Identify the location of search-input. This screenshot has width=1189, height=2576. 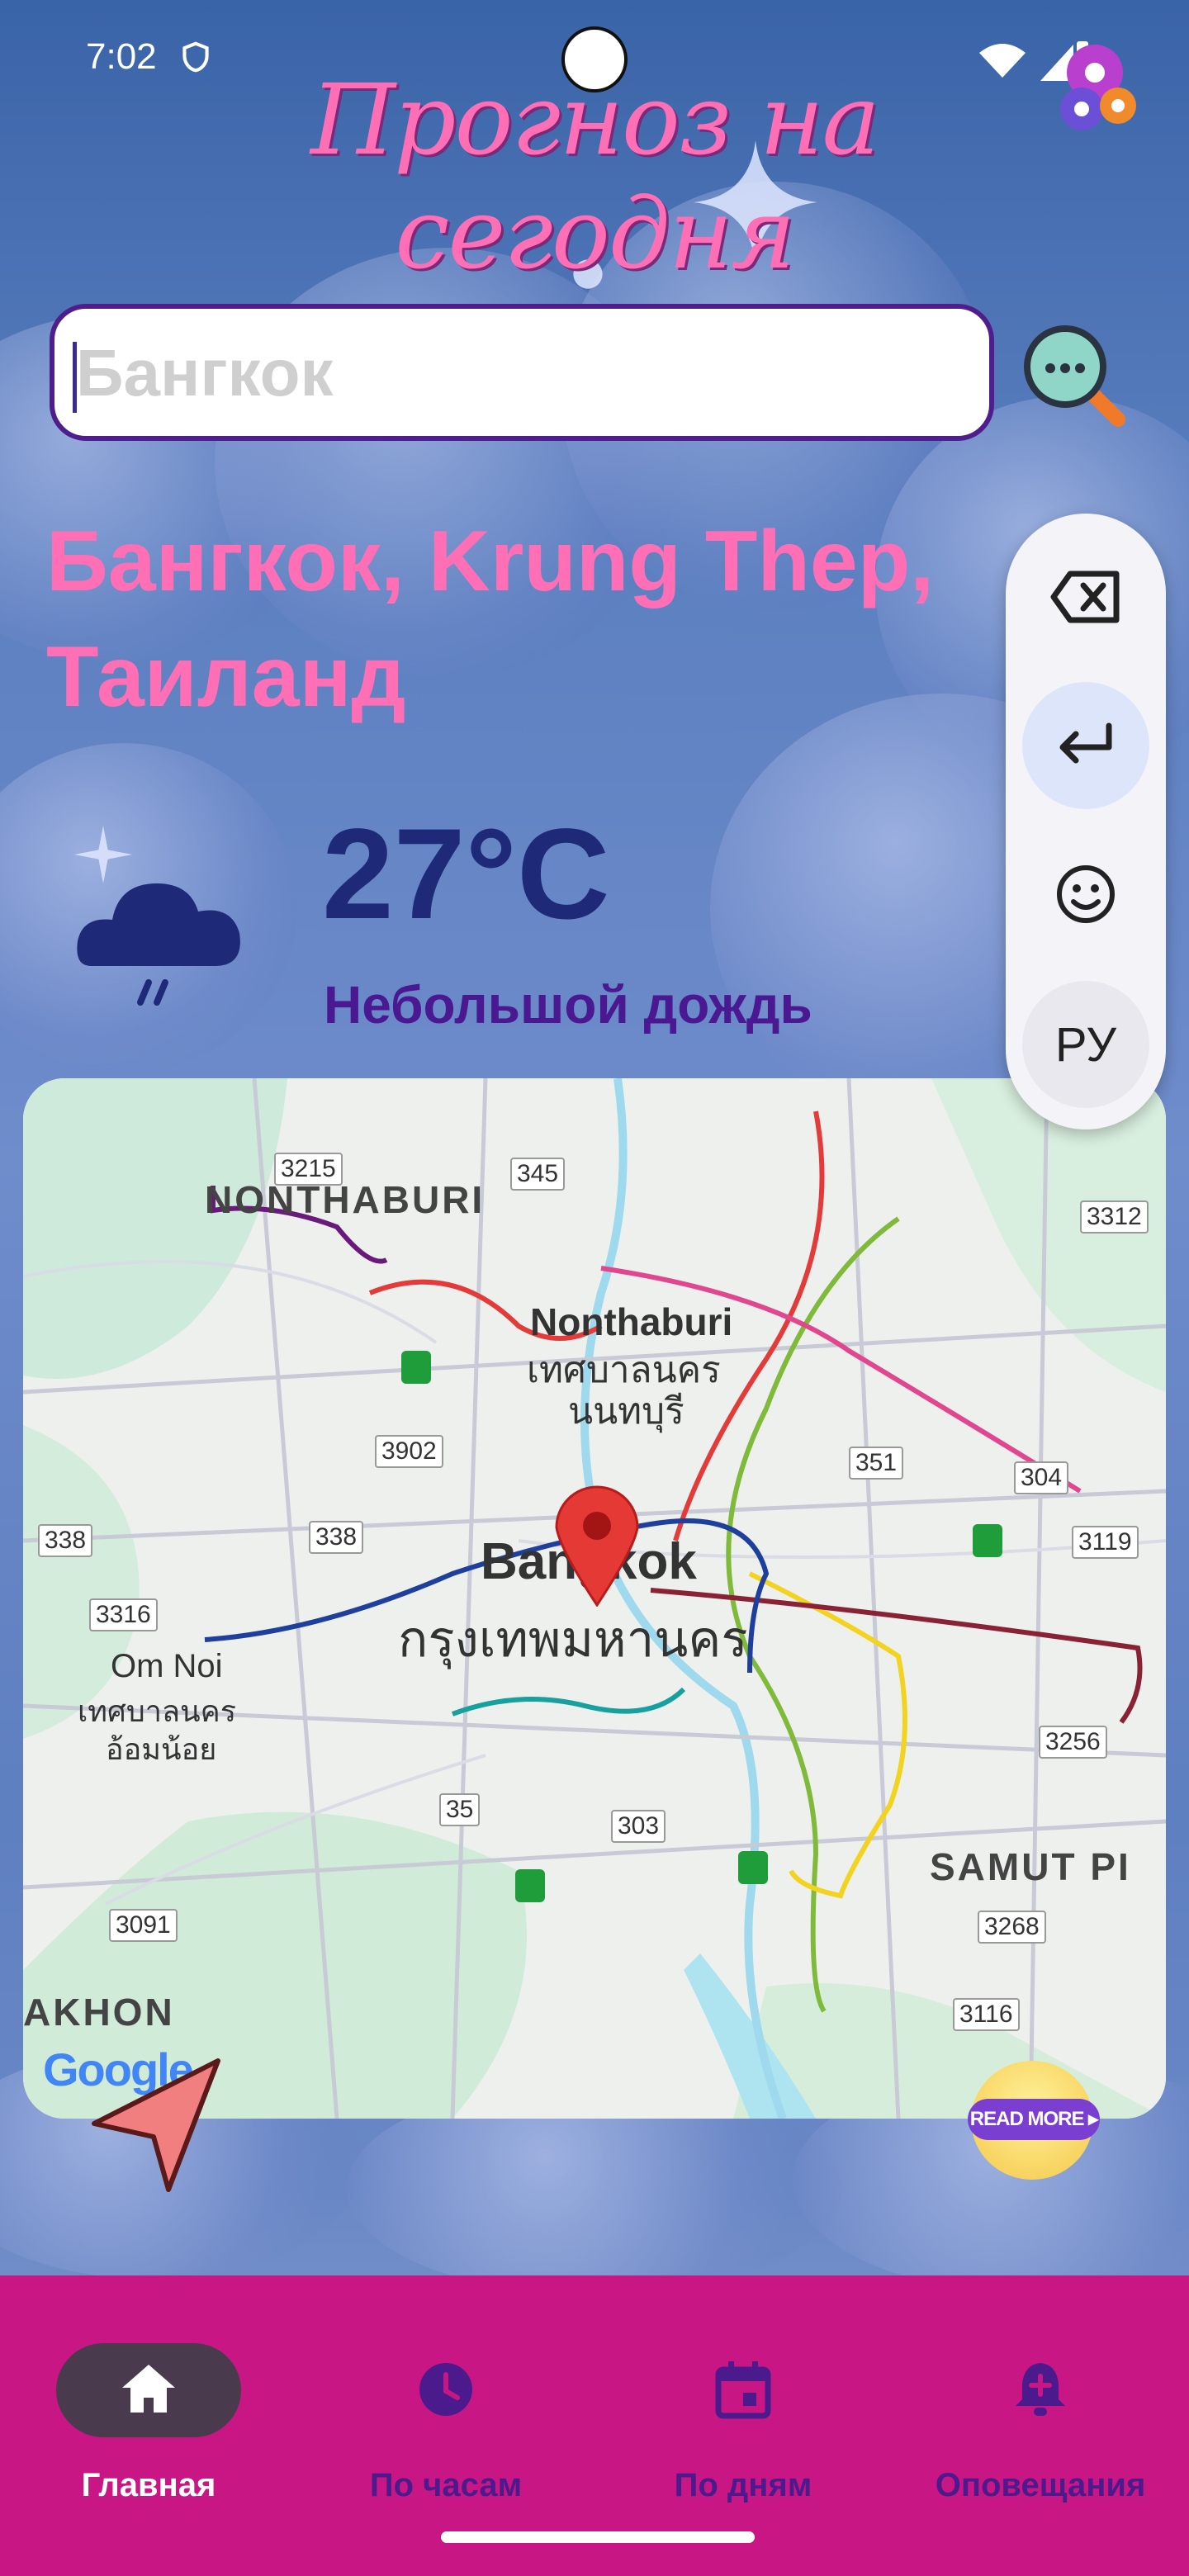
(521, 373).